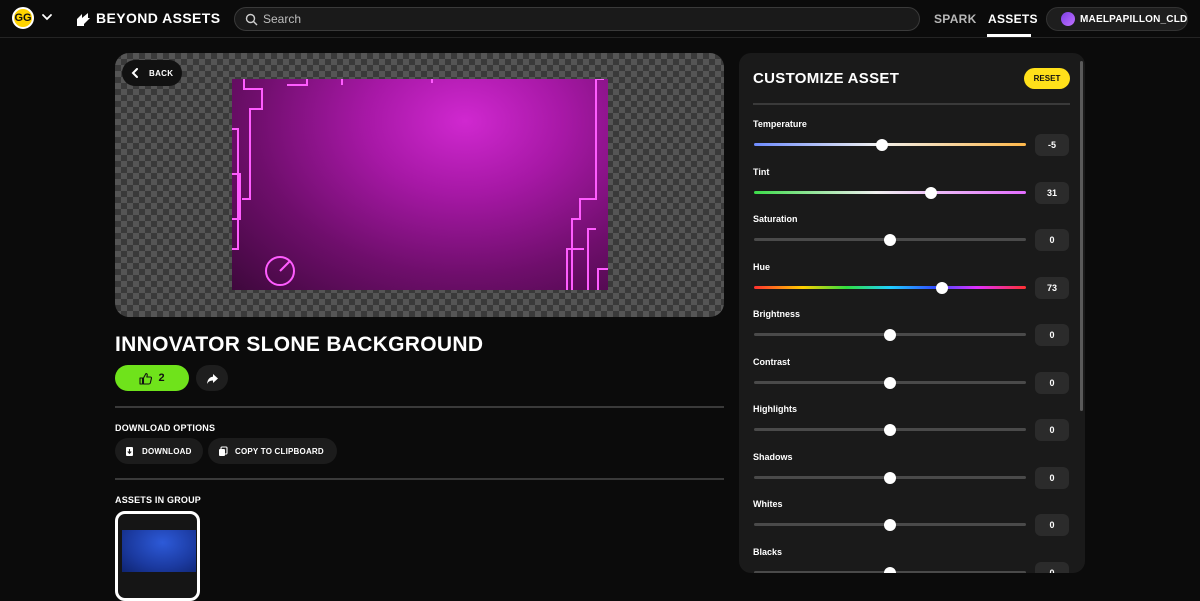 Image resolution: width=1200 pixels, height=601 pixels. I want to click on active-nav-indicator, so click(1009, 35).